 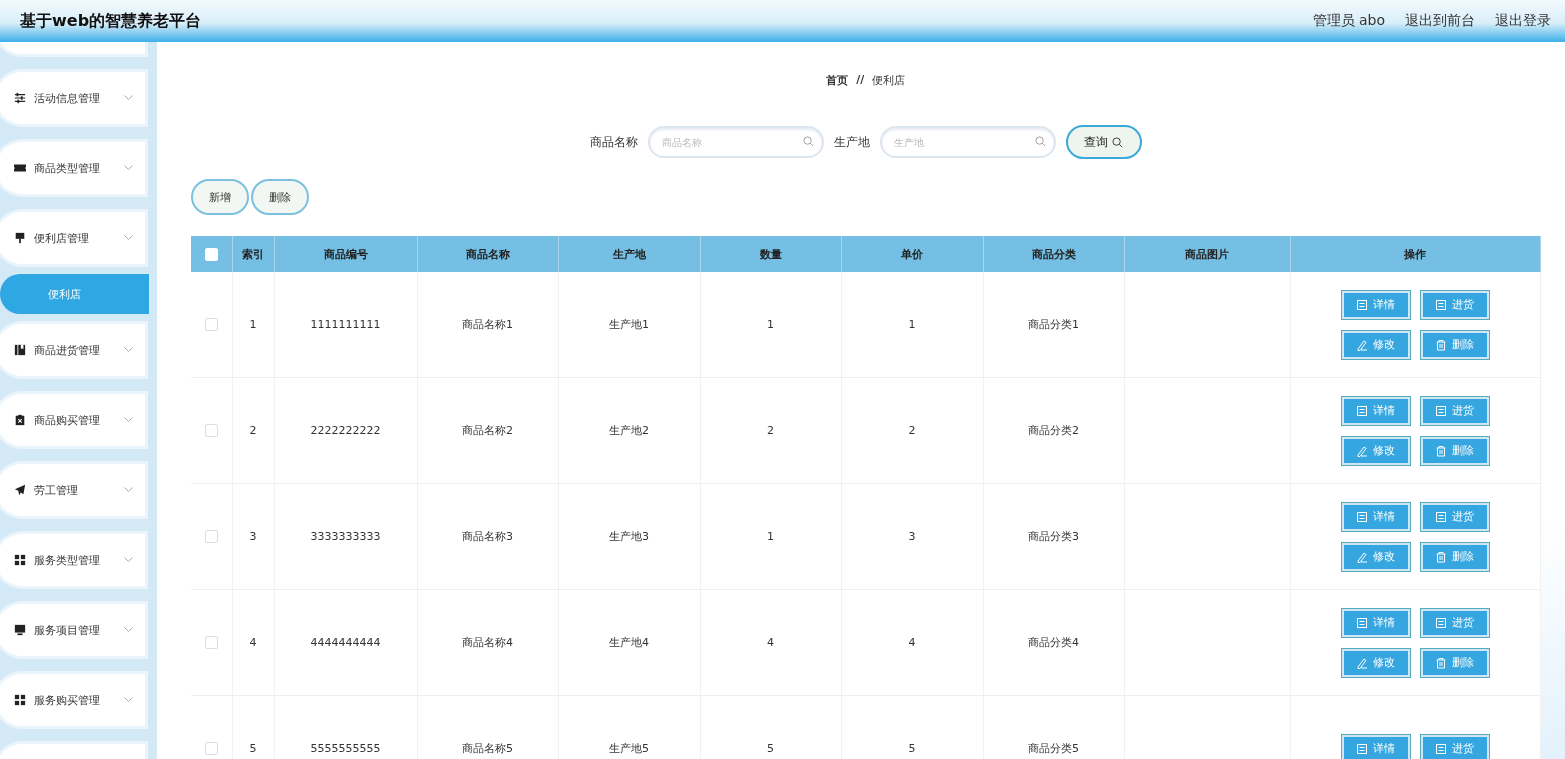 What do you see at coordinates (629, 748) in the screenshot?
I see `table-cell: 生产地5` at bounding box center [629, 748].